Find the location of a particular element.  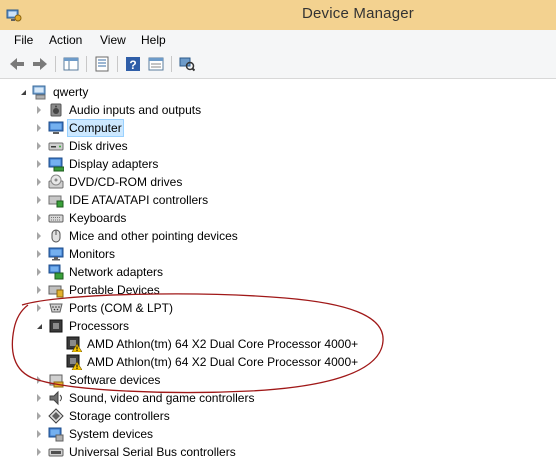

category-label: Audio inputs and outputs is located at coordinates (135, 110).